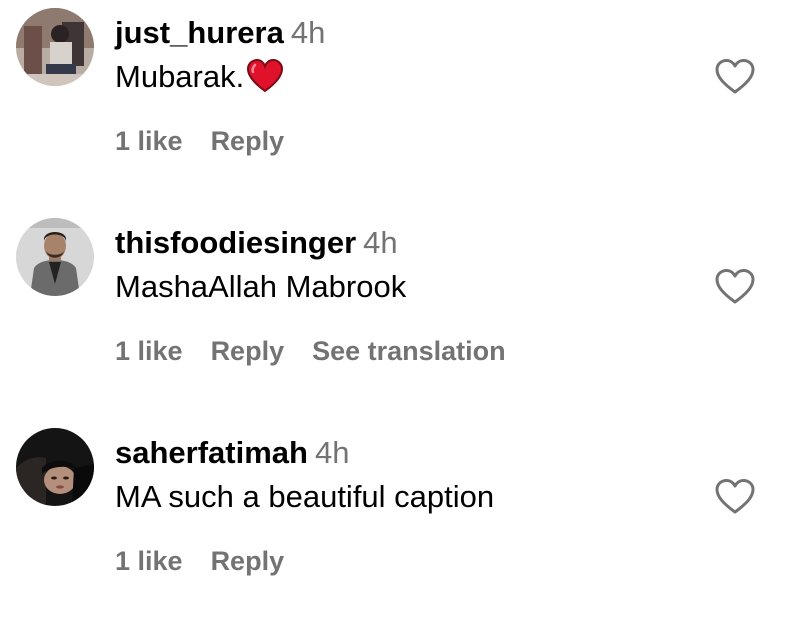 This screenshot has height=630, width=788. What do you see at coordinates (265, 80) in the screenshot?
I see `red-heart-emoji-icon` at bounding box center [265, 80].